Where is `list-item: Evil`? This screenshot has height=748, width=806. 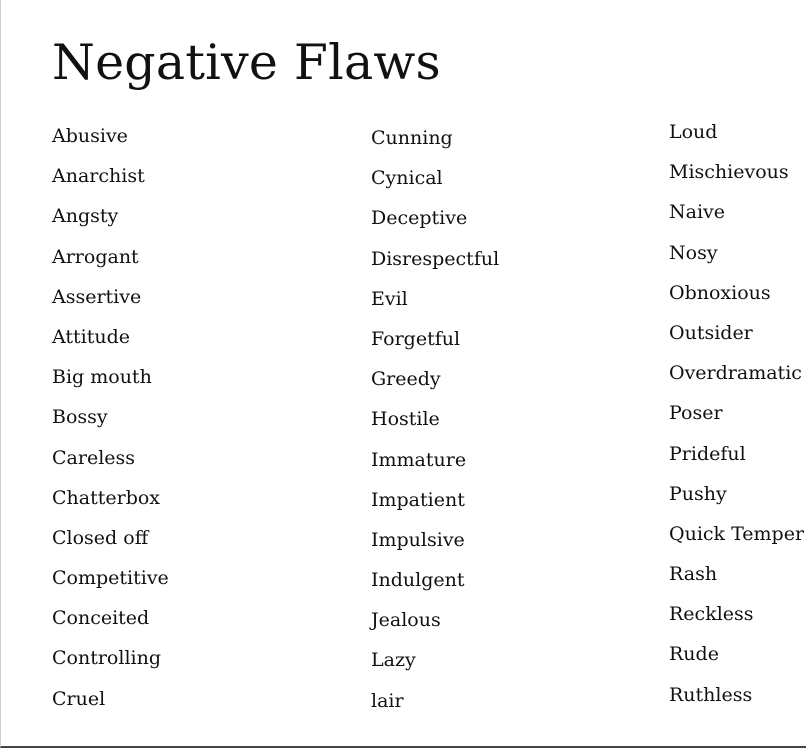 list-item: Evil is located at coordinates (389, 298).